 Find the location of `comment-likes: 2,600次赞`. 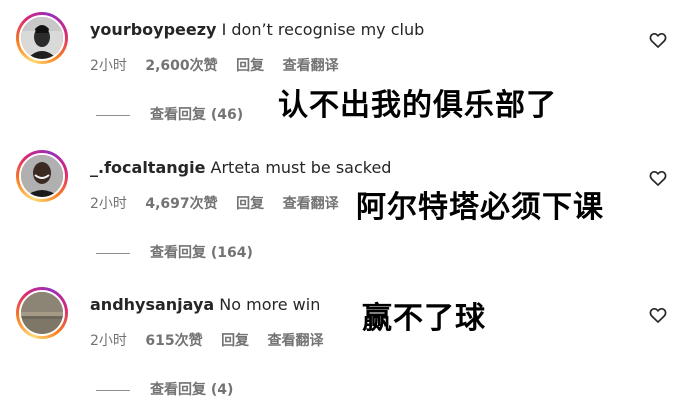

comment-likes: 2,600次赞 is located at coordinates (181, 66).